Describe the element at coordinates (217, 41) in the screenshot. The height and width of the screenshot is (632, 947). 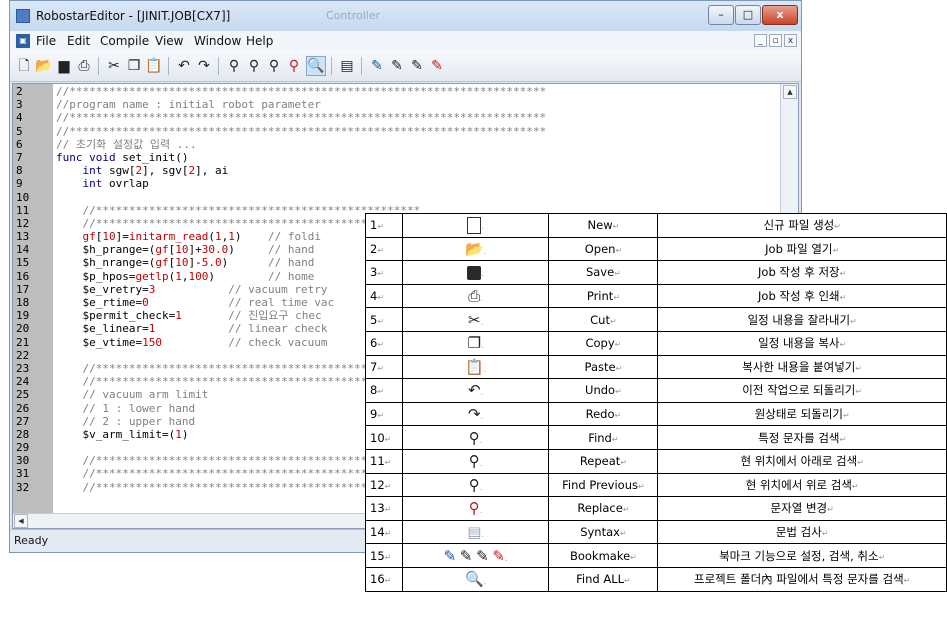
I see `menu-window: Window` at that location.